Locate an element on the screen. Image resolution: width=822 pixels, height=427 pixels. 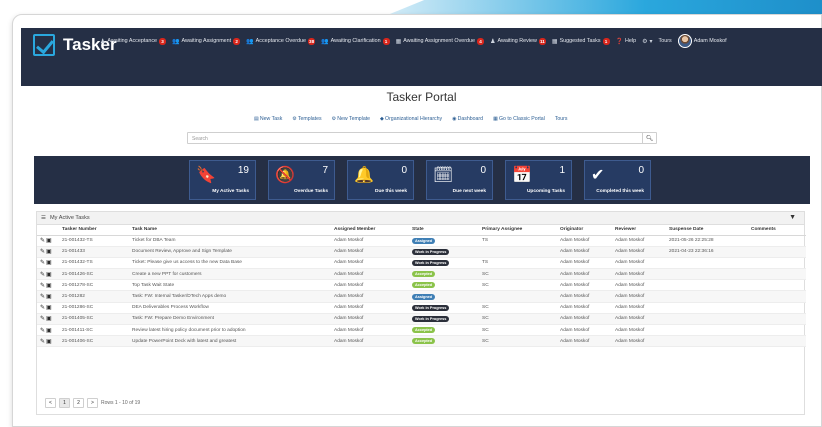
column-header: State is located at coordinates (444, 230).